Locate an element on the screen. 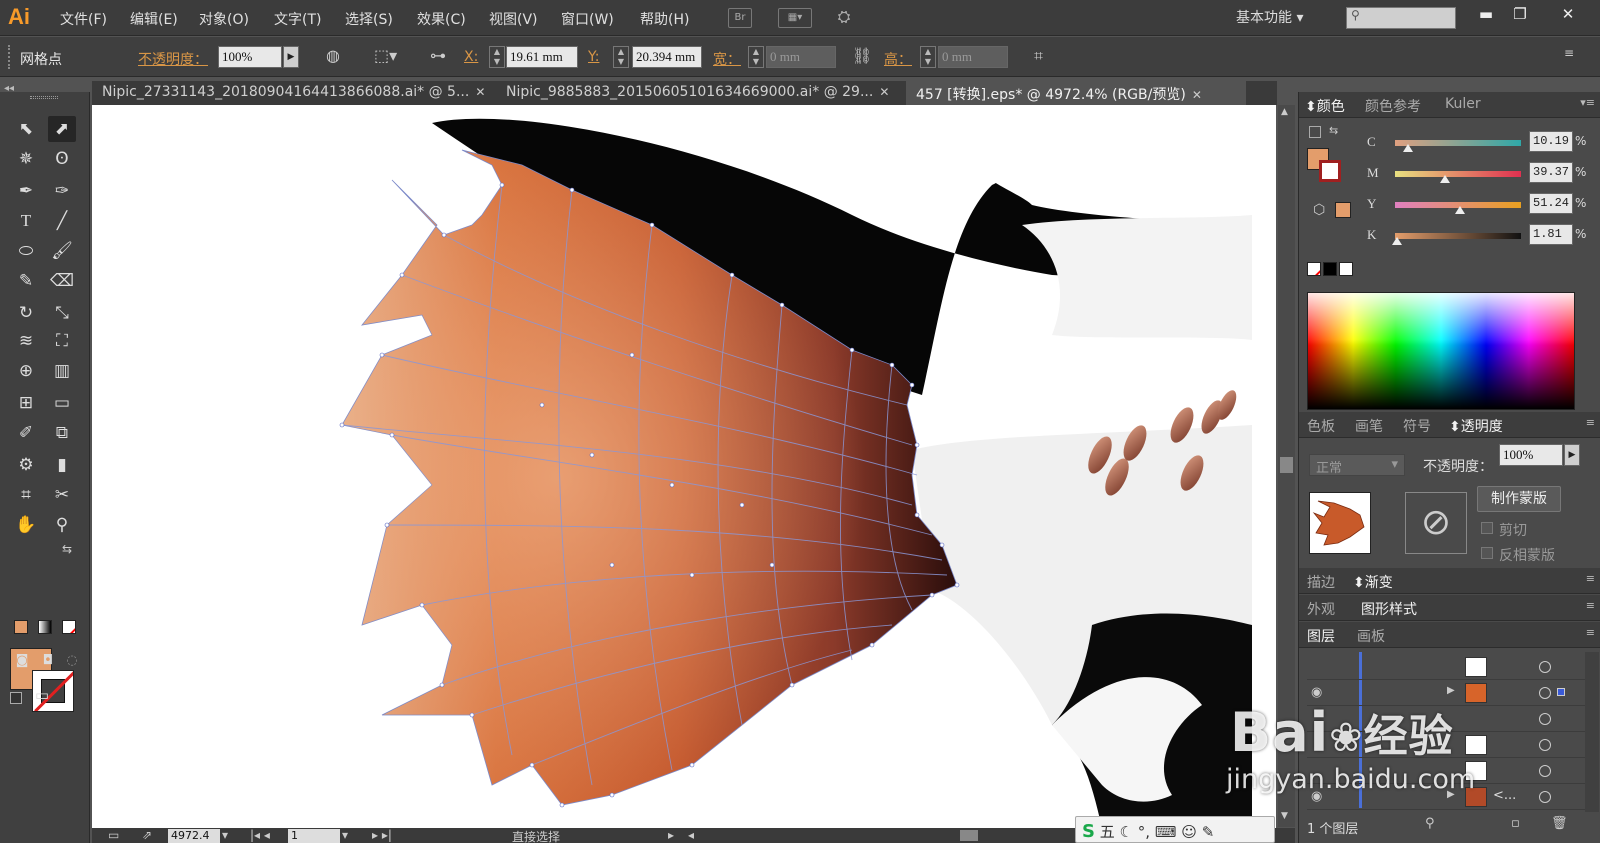 The height and width of the screenshot is (843, 1600). paintbrush-tool-icon: 🖌 is located at coordinates (62, 251).